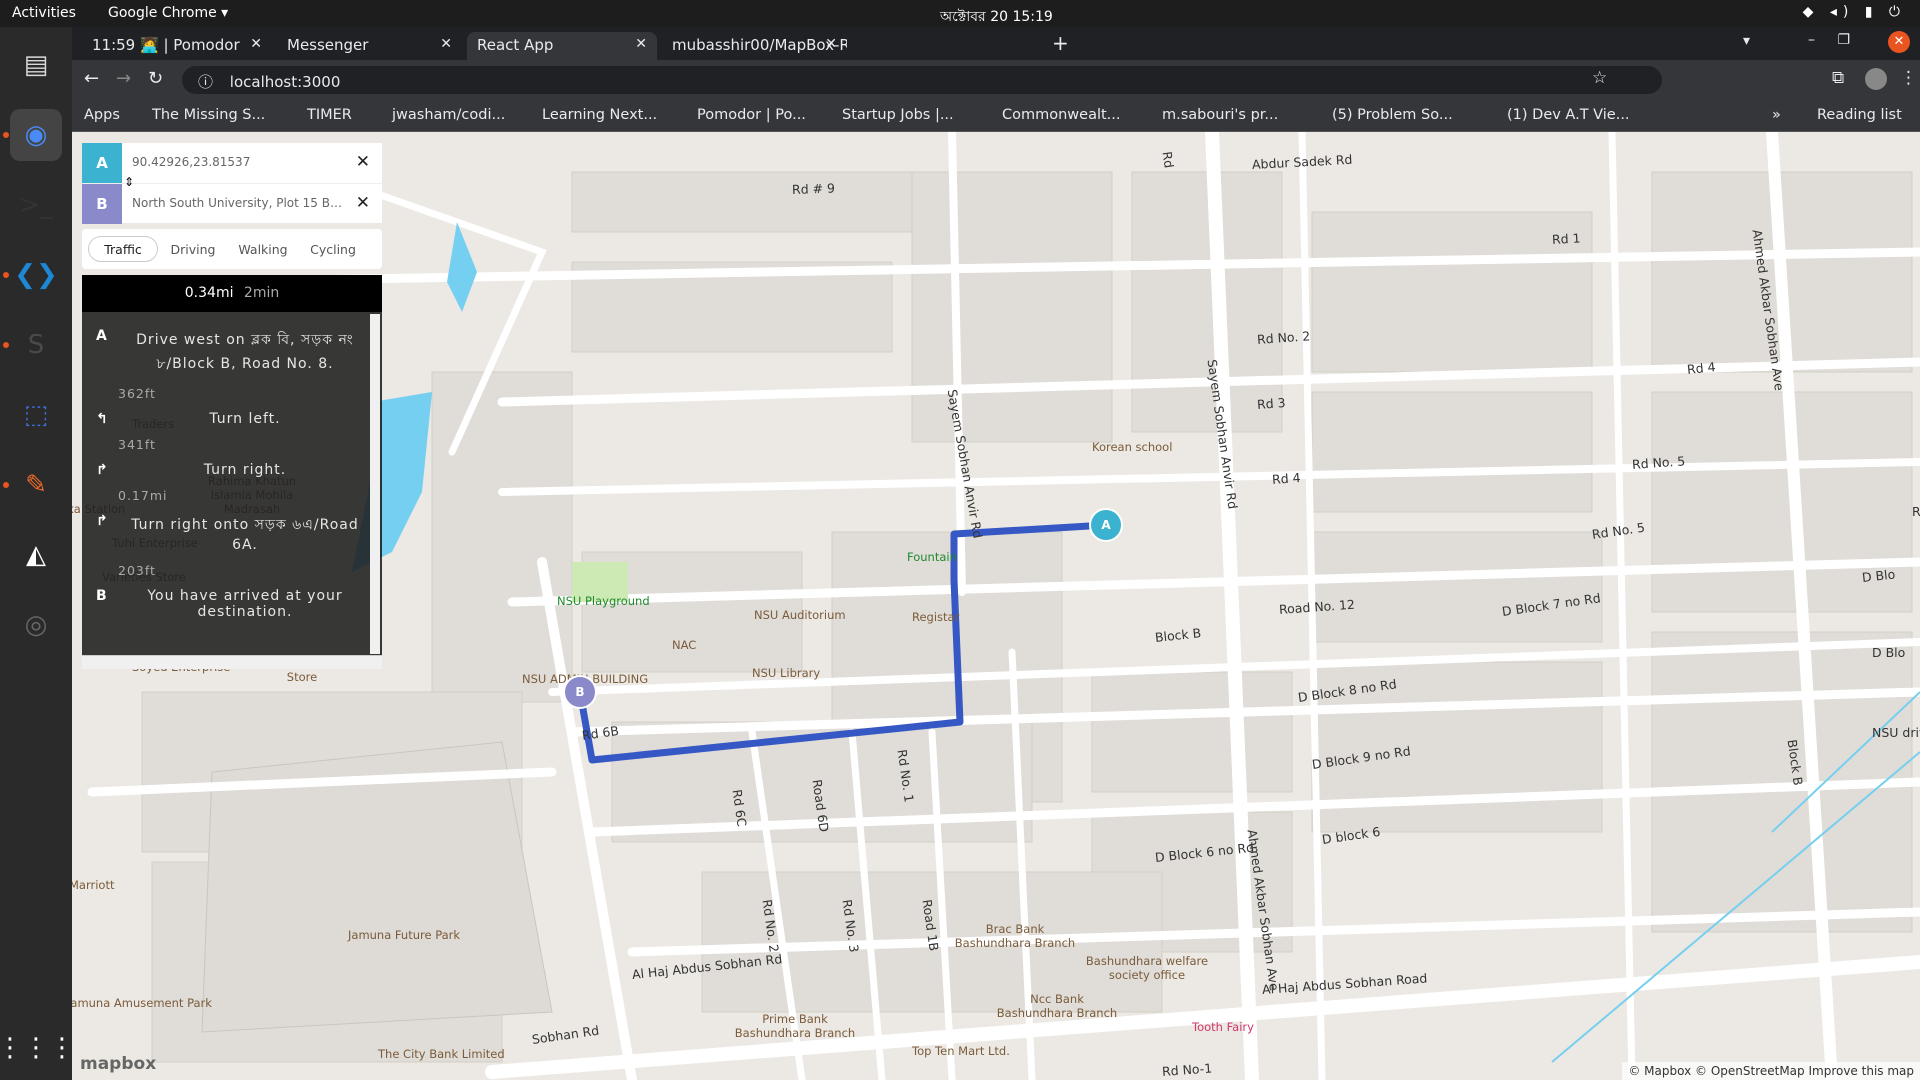  What do you see at coordinates (1147, 968) in the screenshot?
I see `poi-label: Bashundhara welfare society office` at bounding box center [1147, 968].